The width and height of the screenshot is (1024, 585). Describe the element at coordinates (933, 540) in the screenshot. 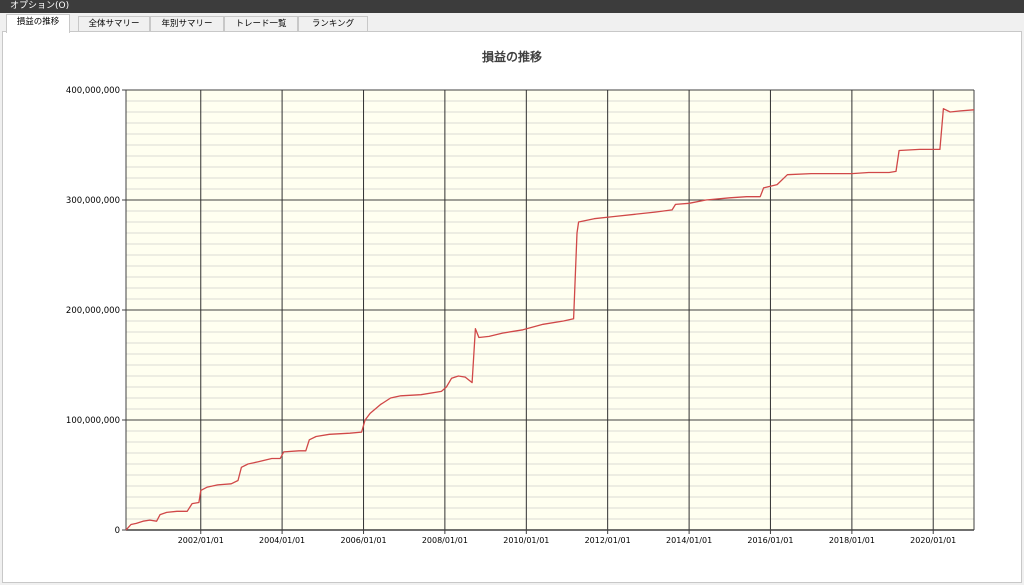

I see `x-tick-label: 2020/01/01` at that location.